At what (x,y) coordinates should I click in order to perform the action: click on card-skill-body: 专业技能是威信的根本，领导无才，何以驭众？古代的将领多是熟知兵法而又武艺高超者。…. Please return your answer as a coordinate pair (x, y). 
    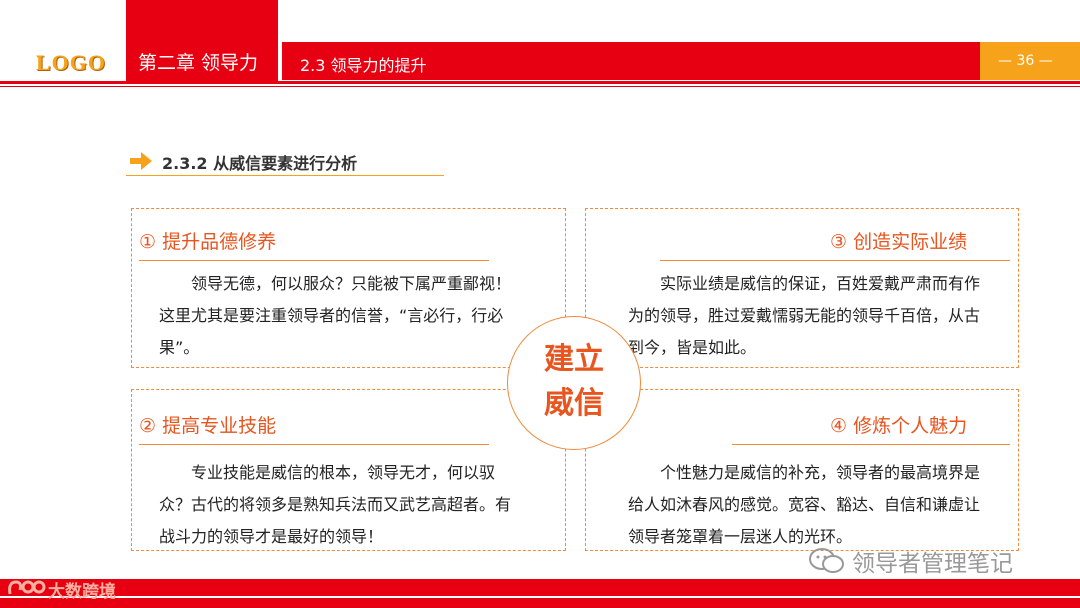
    Looking at the image, I should click on (335, 504).